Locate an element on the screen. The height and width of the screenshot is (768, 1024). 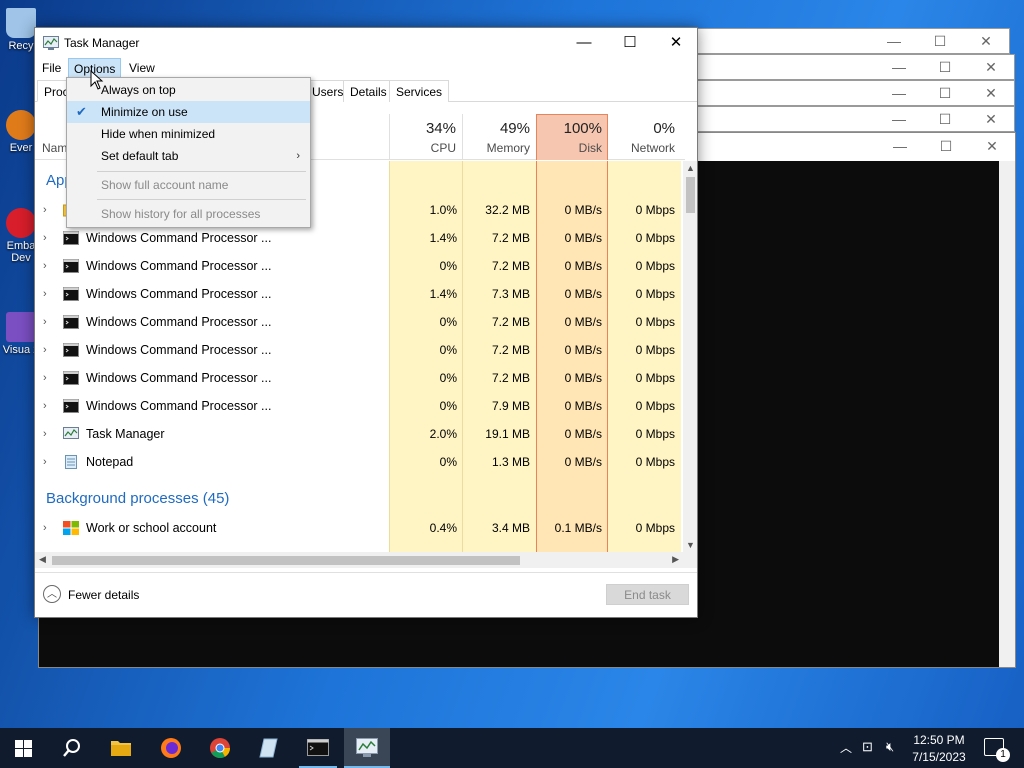
column-network-header: 0% Network is located at coordinates (644, 137).